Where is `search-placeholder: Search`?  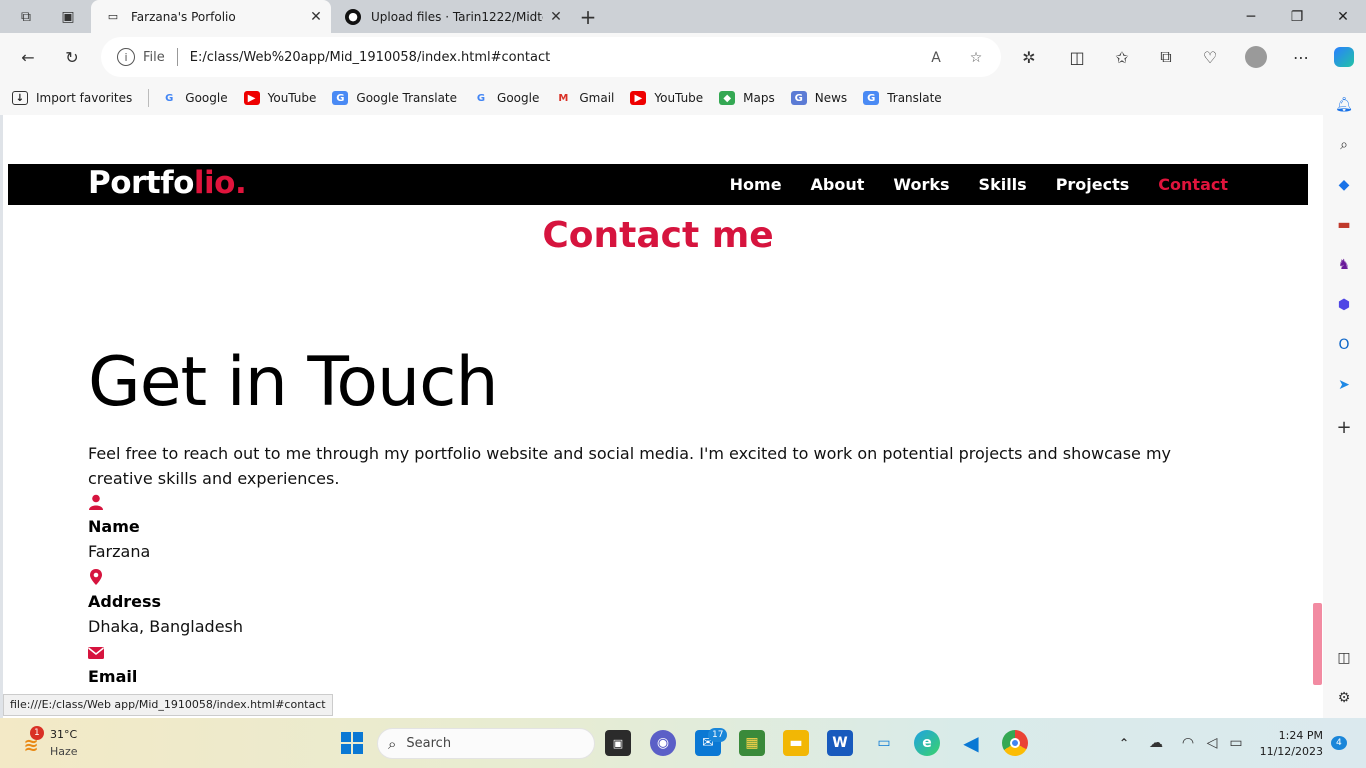 search-placeholder: Search is located at coordinates (429, 743).